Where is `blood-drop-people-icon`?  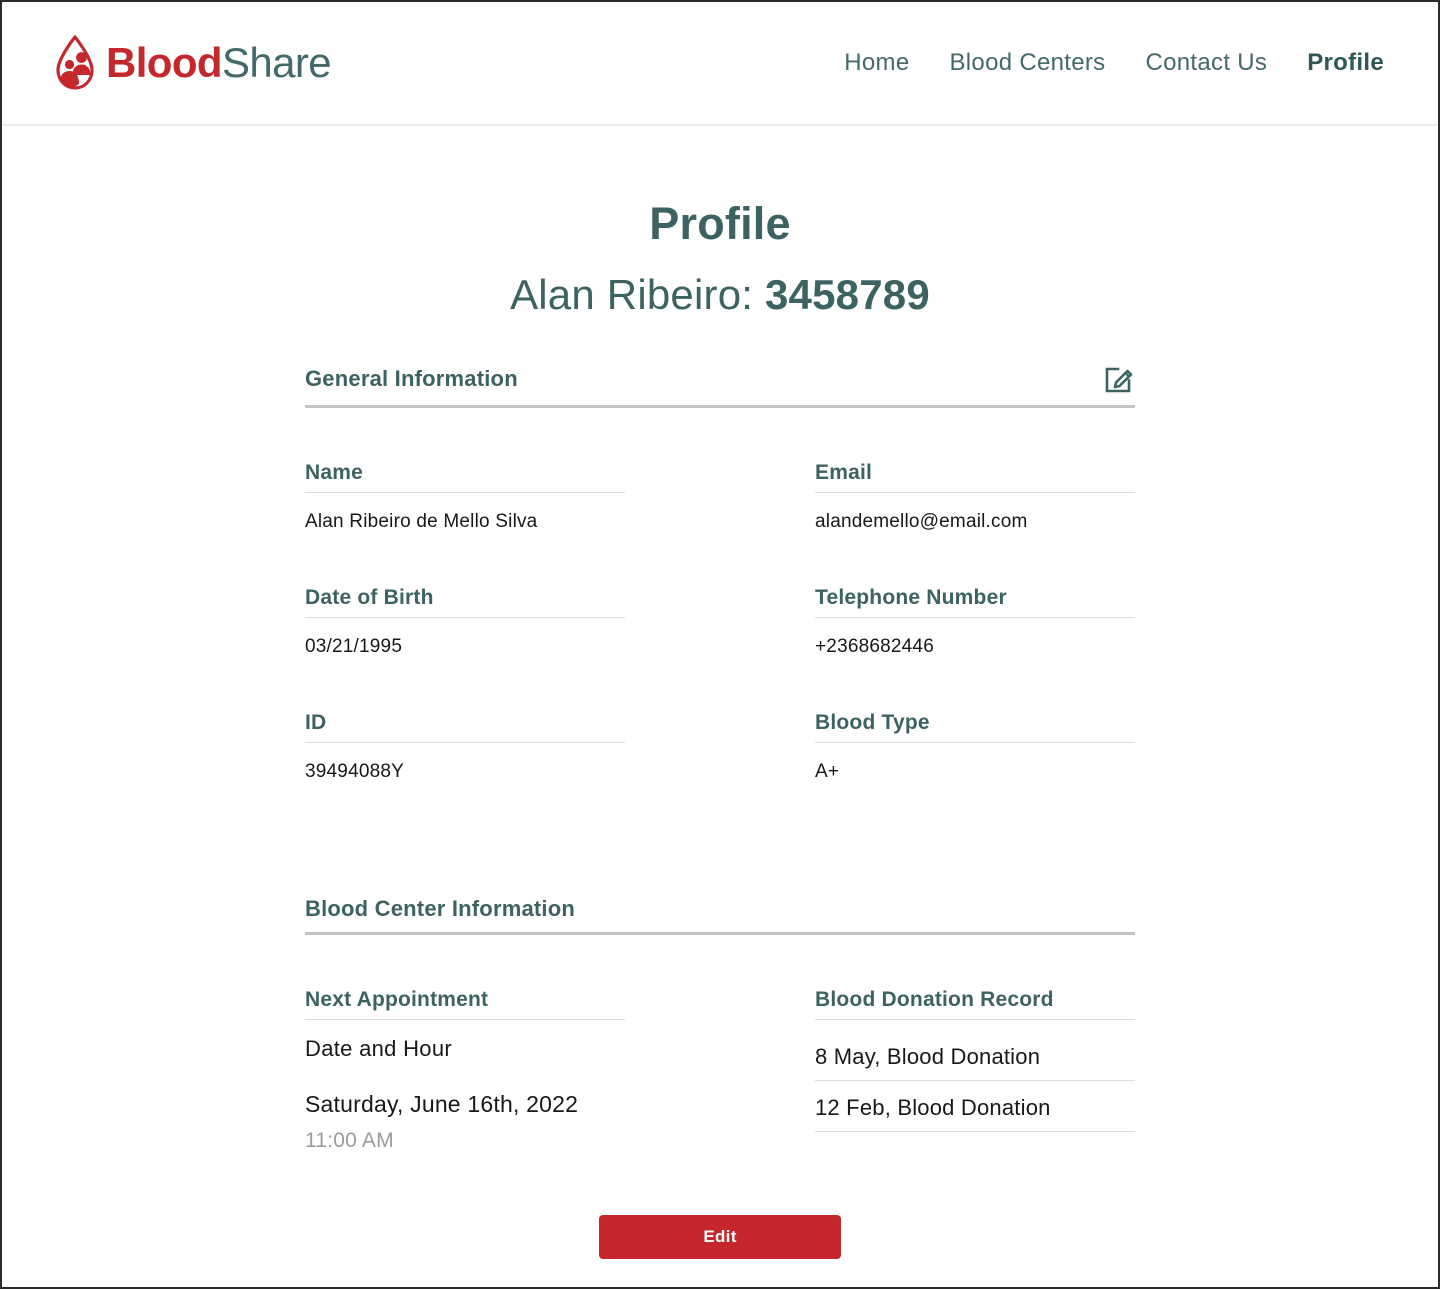
blood-drop-people-icon is located at coordinates (75, 63).